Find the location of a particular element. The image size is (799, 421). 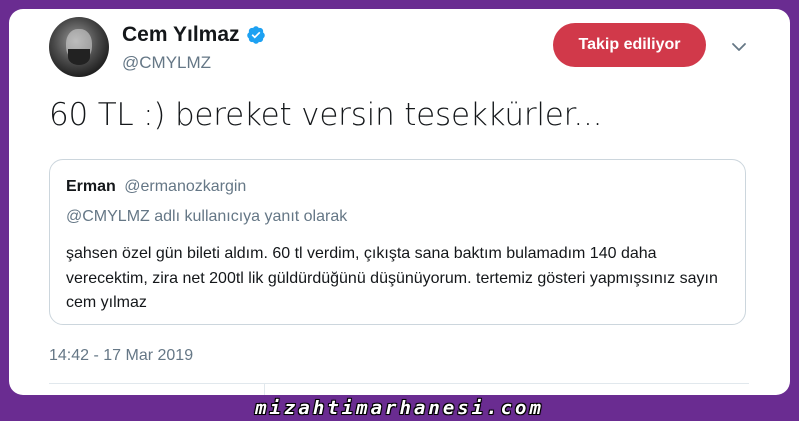

quoted-author-handle: @ermanozkargin is located at coordinates (185, 186).